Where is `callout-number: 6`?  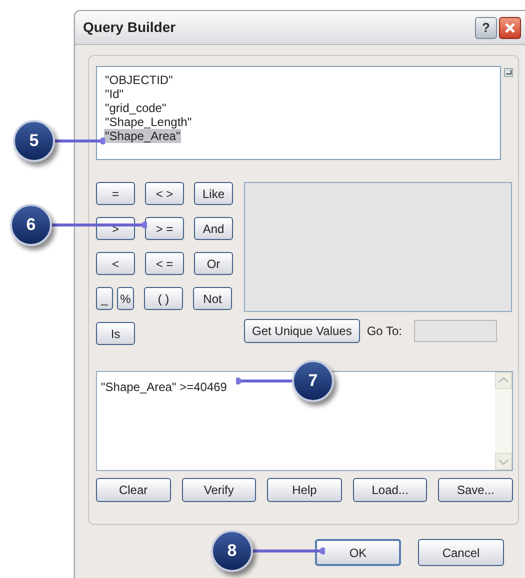
callout-number: 6 is located at coordinates (31, 225).